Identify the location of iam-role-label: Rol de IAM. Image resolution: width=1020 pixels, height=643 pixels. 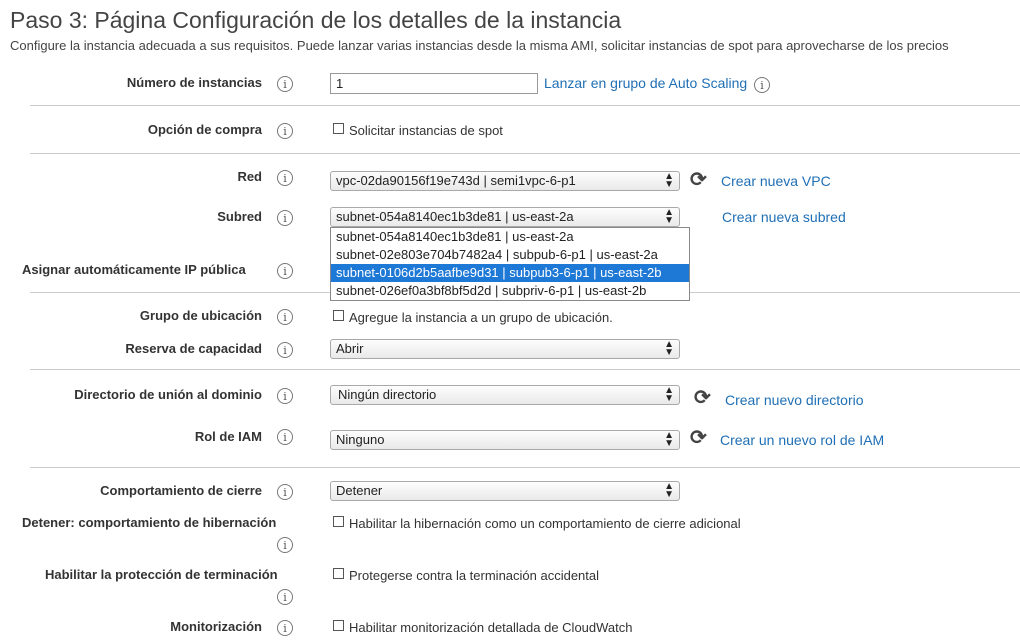
(228, 436).